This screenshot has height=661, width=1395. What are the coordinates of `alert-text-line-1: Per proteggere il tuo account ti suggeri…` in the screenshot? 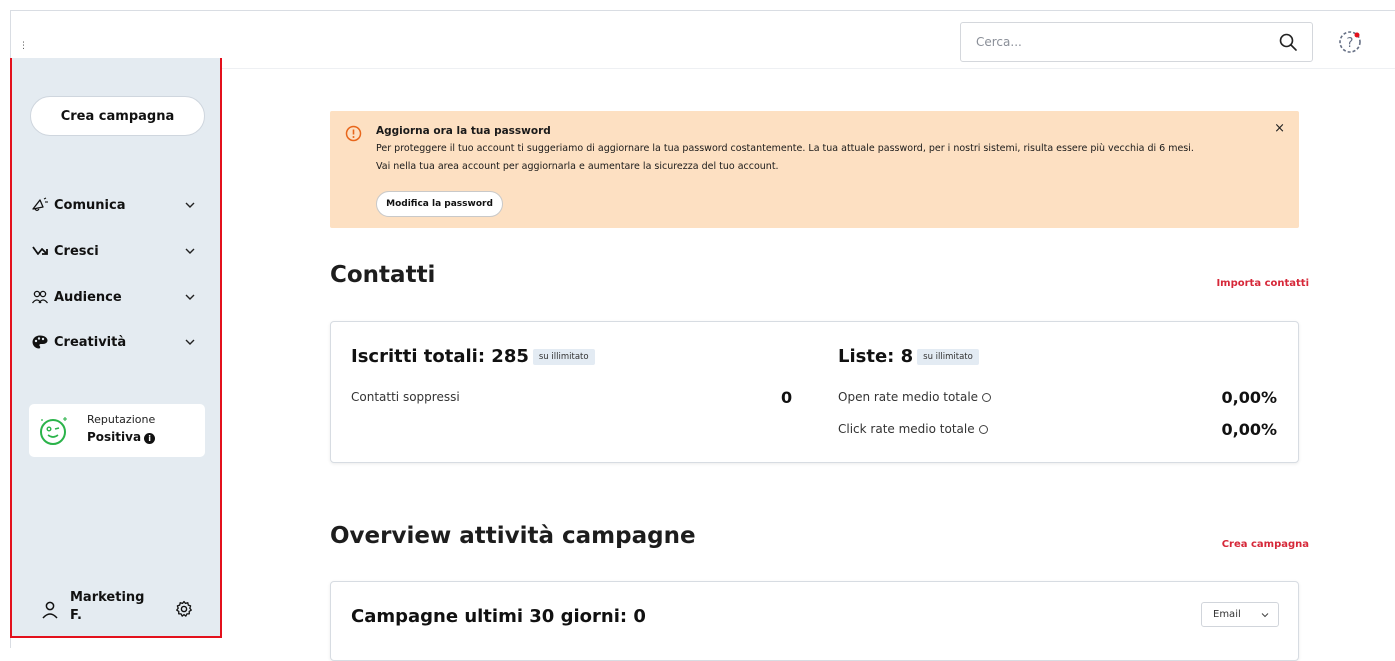 It's located at (785, 148).